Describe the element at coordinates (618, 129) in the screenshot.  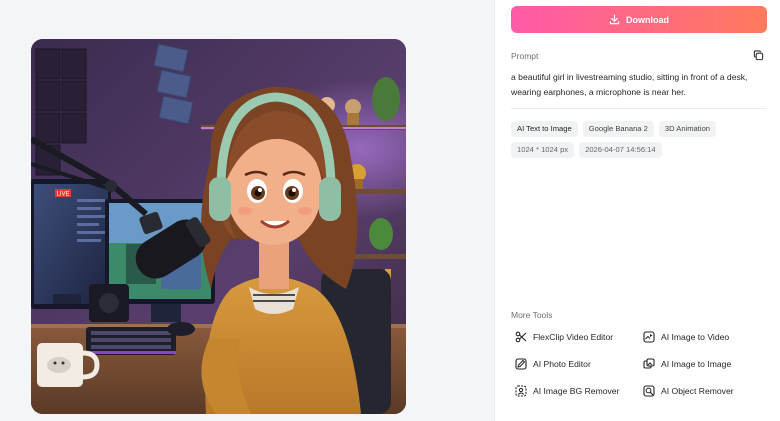
I see `tag-model-name: Google Banana 2` at that location.